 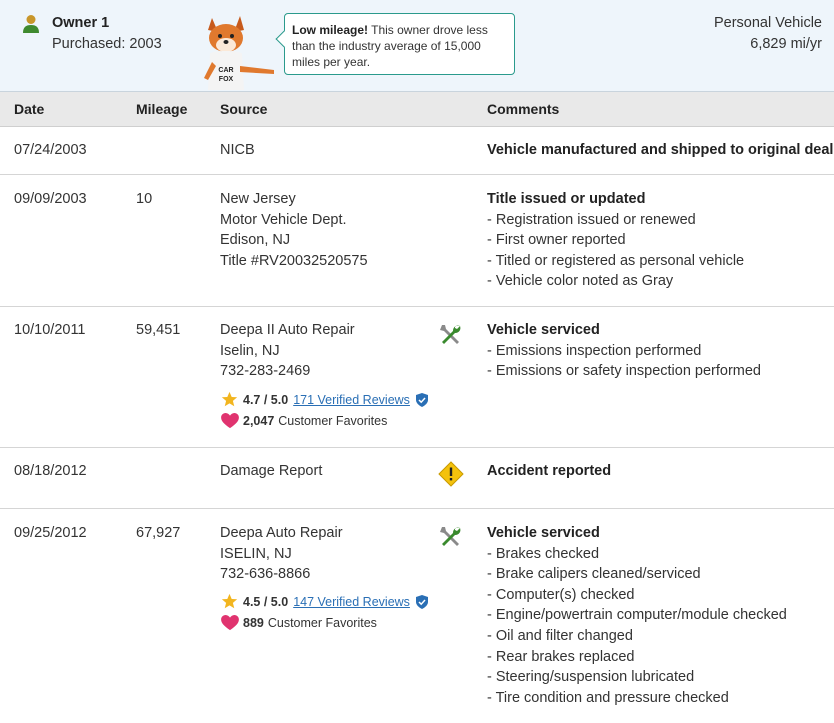 I want to click on comment-item: - Brakes checked, so click(x=543, y=553).